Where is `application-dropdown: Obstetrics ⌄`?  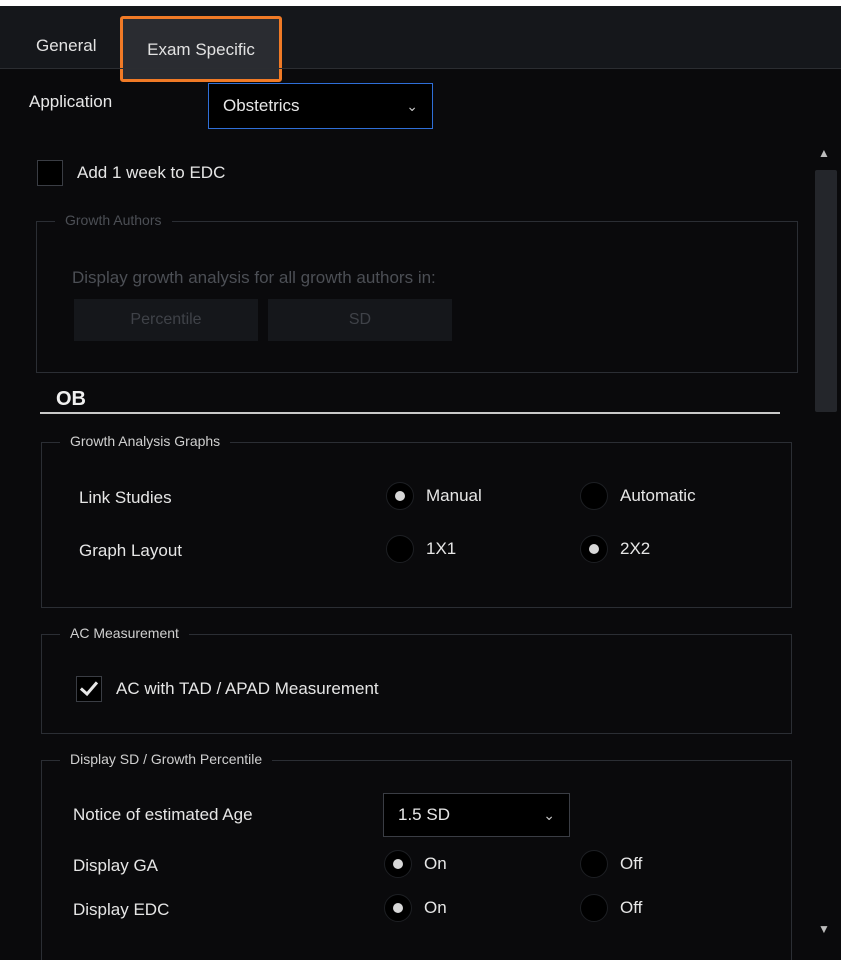 application-dropdown: Obstetrics ⌄ is located at coordinates (320, 106).